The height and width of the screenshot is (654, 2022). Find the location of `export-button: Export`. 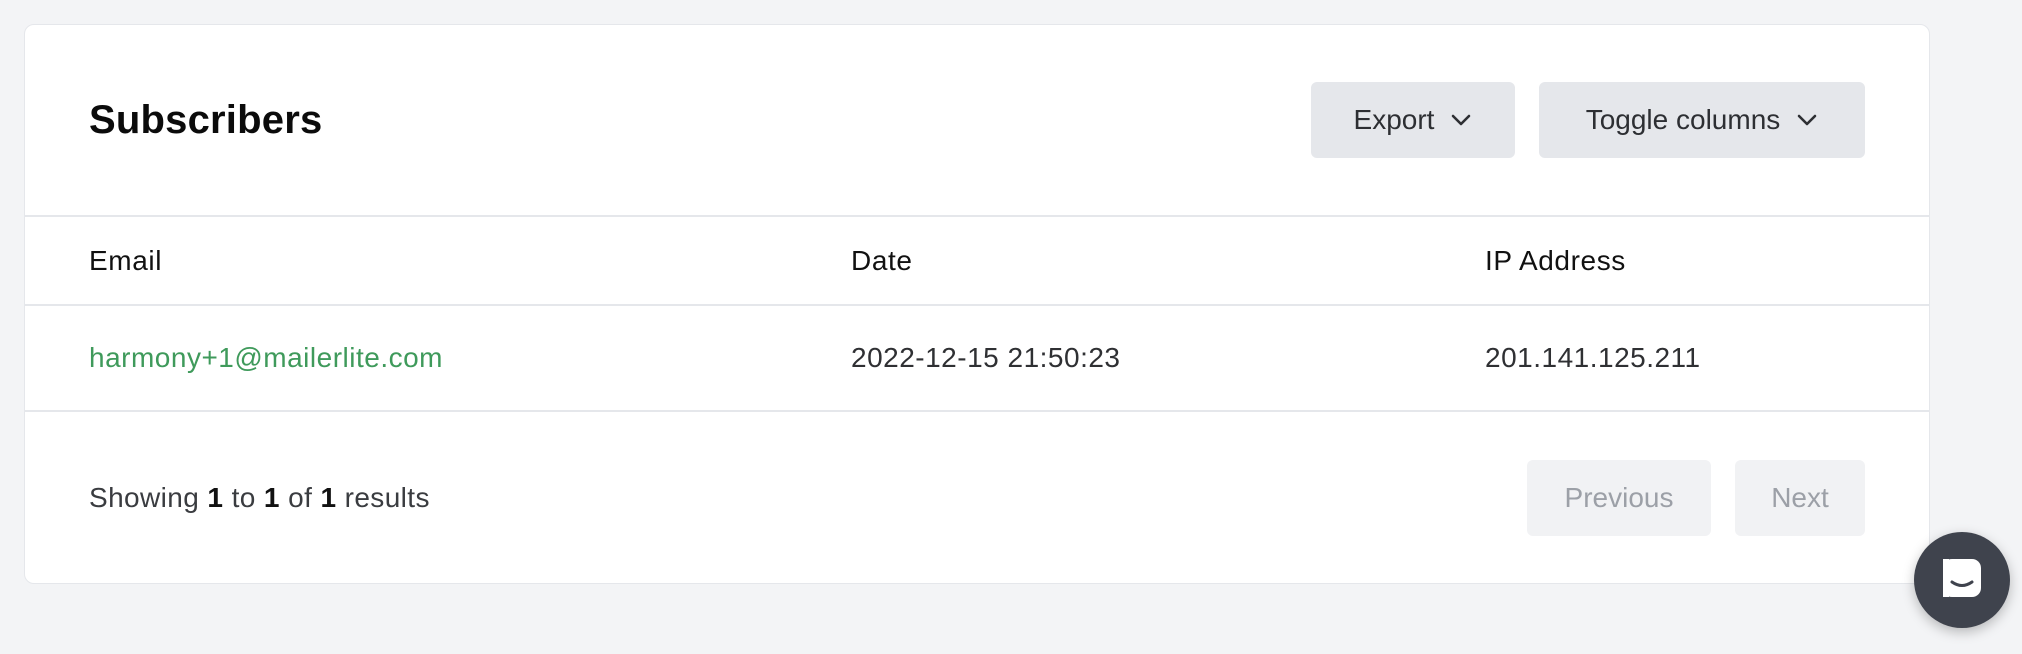

export-button: Export is located at coordinates (1413, 120).